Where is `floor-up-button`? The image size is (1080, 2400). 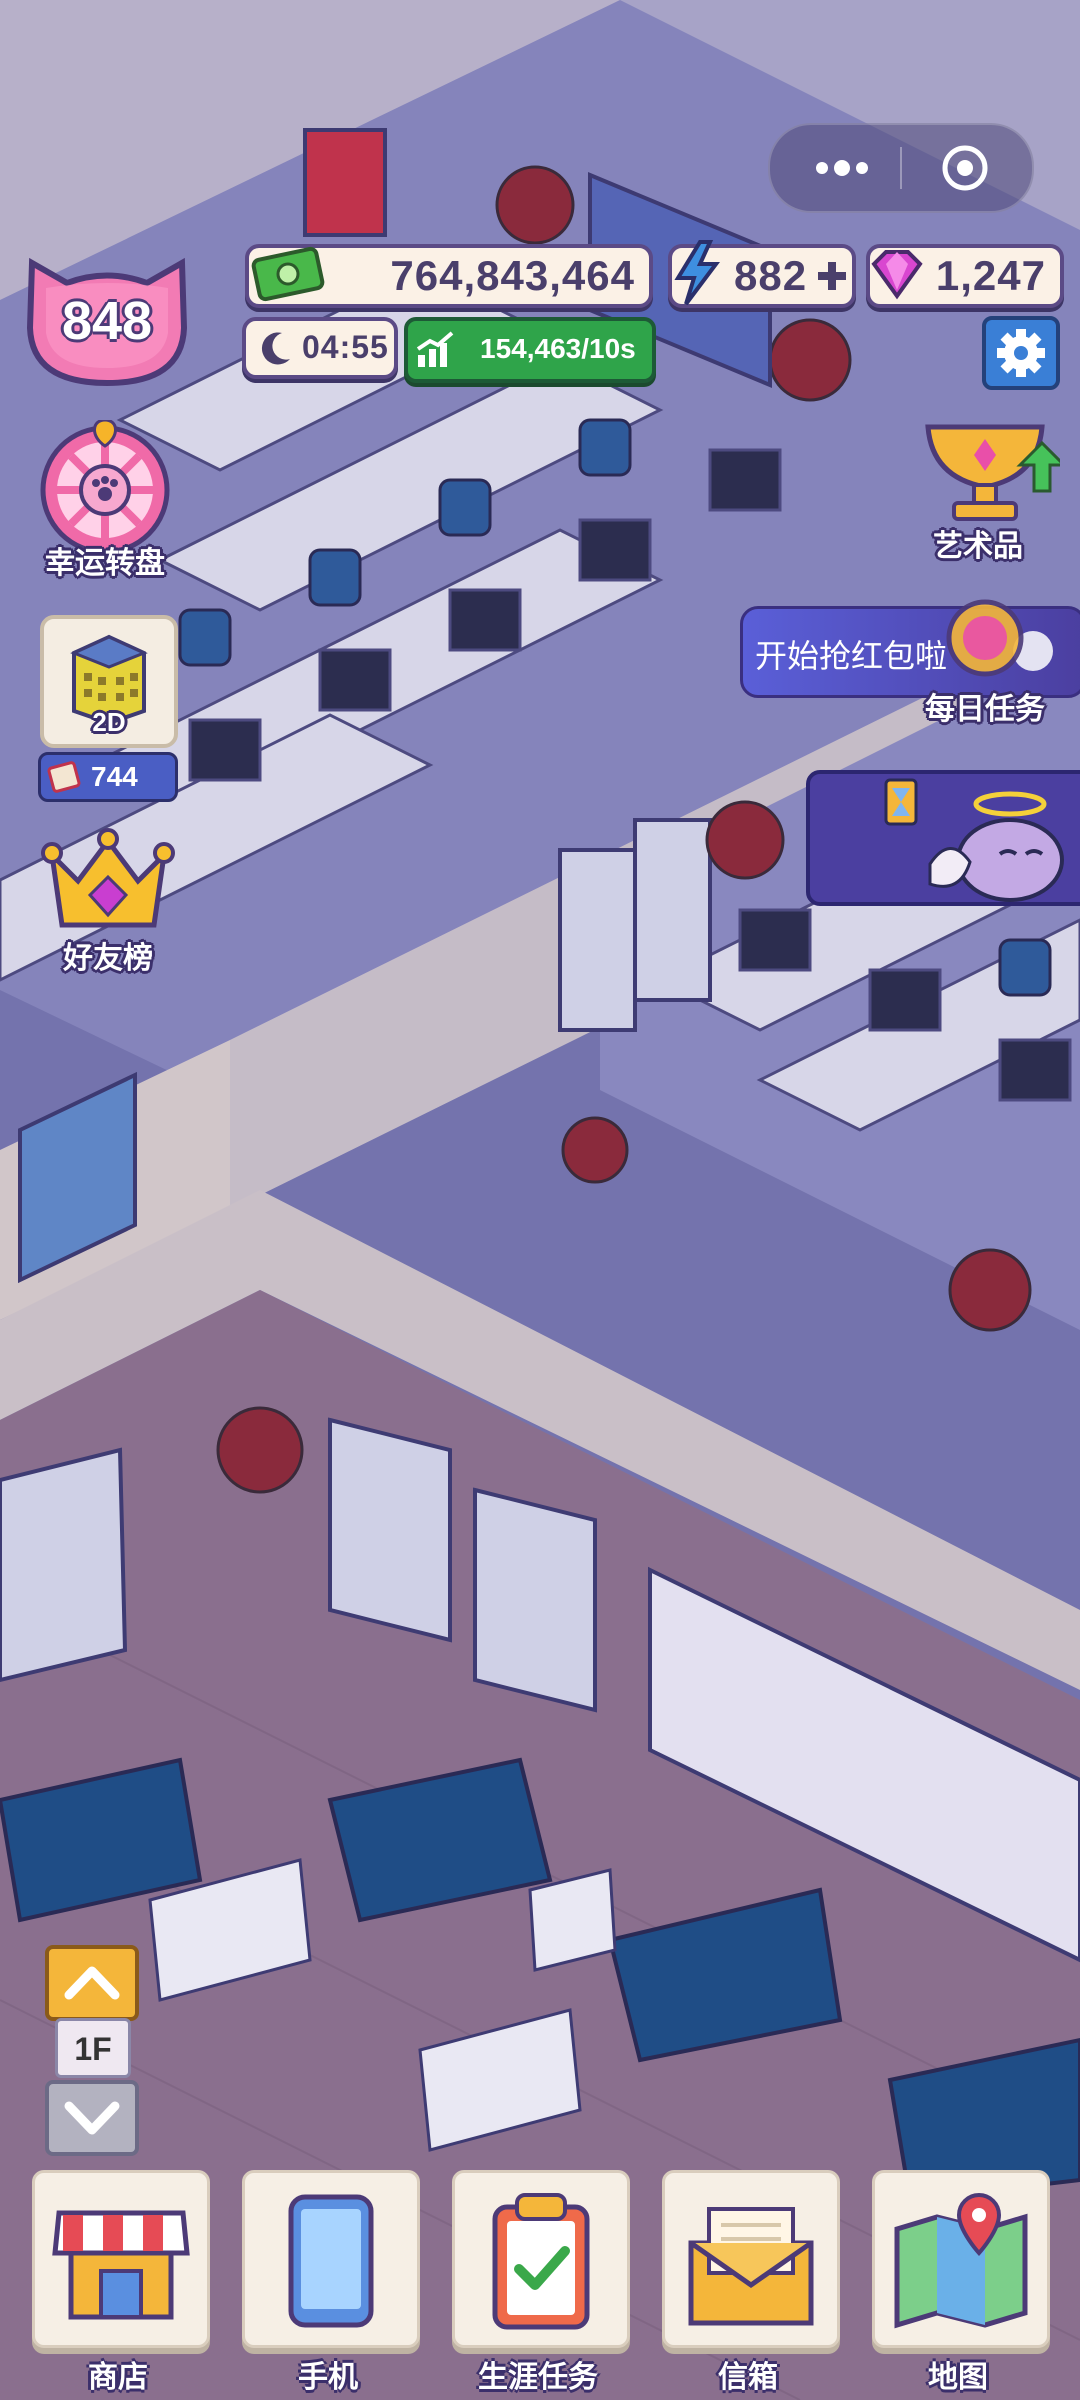 floor-up-button is located at coordinates (92, 1983).